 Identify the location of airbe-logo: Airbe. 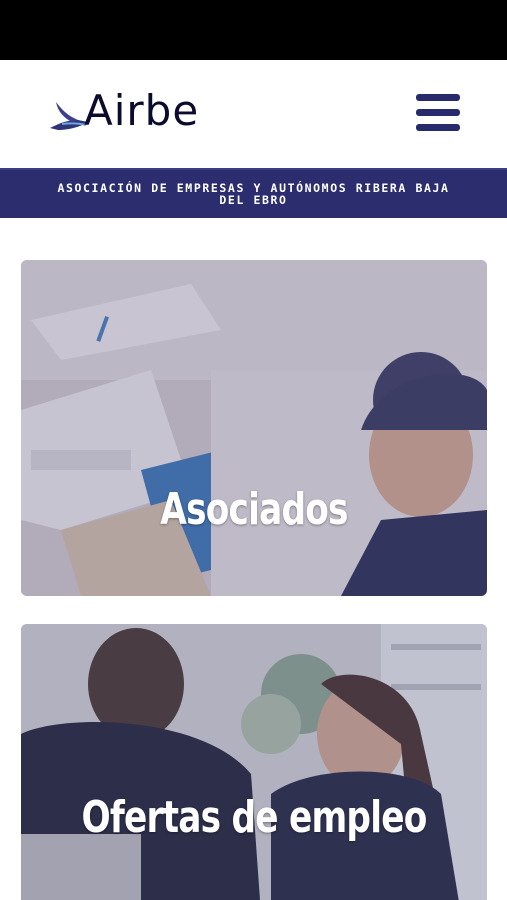
(133, 112).